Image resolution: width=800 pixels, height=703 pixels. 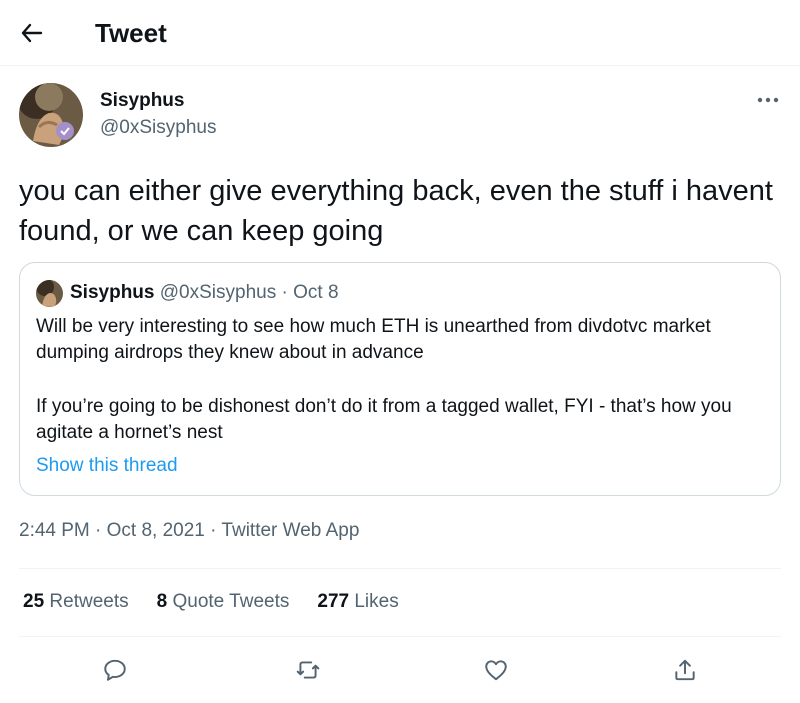 I want to click on quoted-date: Oct 8, so click(x=316, y=292).